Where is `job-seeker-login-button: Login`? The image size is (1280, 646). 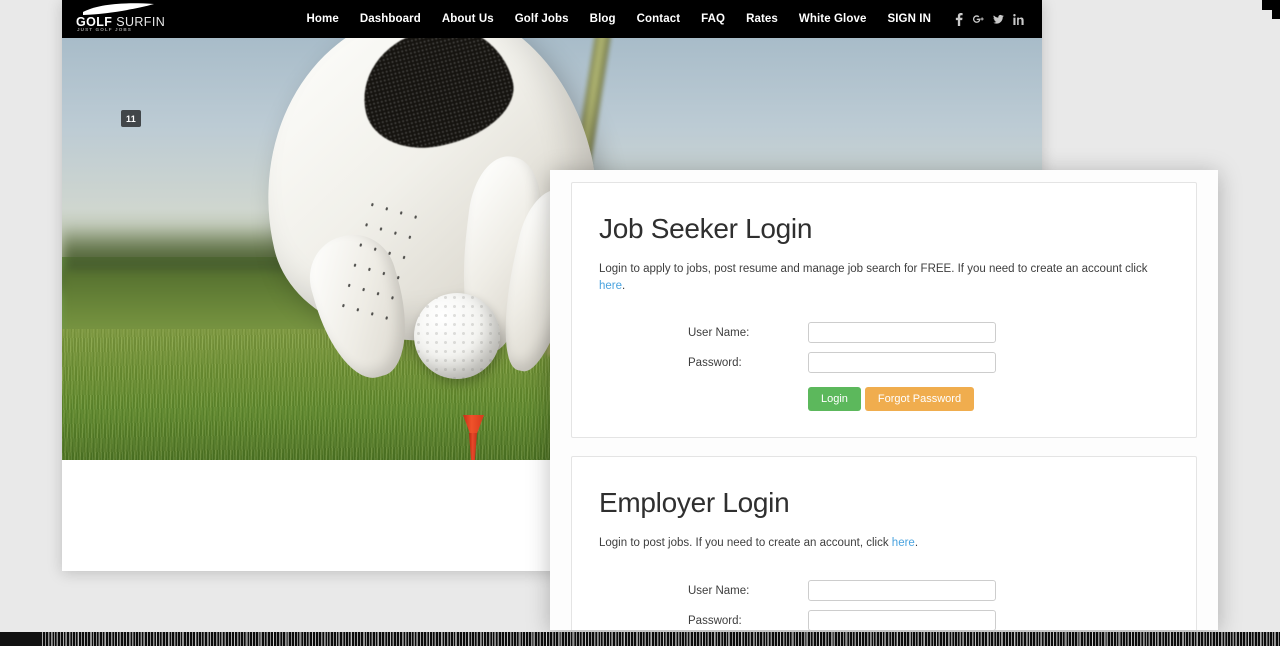 job-seeker-login-button: Login is located at coordinates (834, 399).